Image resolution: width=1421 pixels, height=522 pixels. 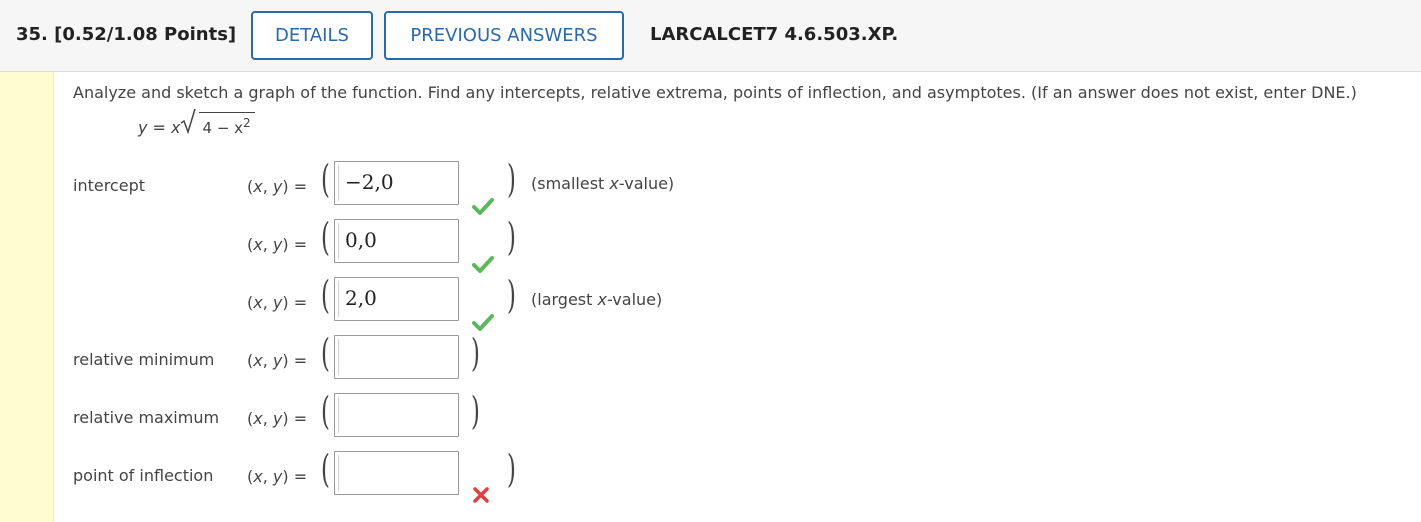 I want to click on function-formula: y = x 4 − x2, so click(x=196, y=125).